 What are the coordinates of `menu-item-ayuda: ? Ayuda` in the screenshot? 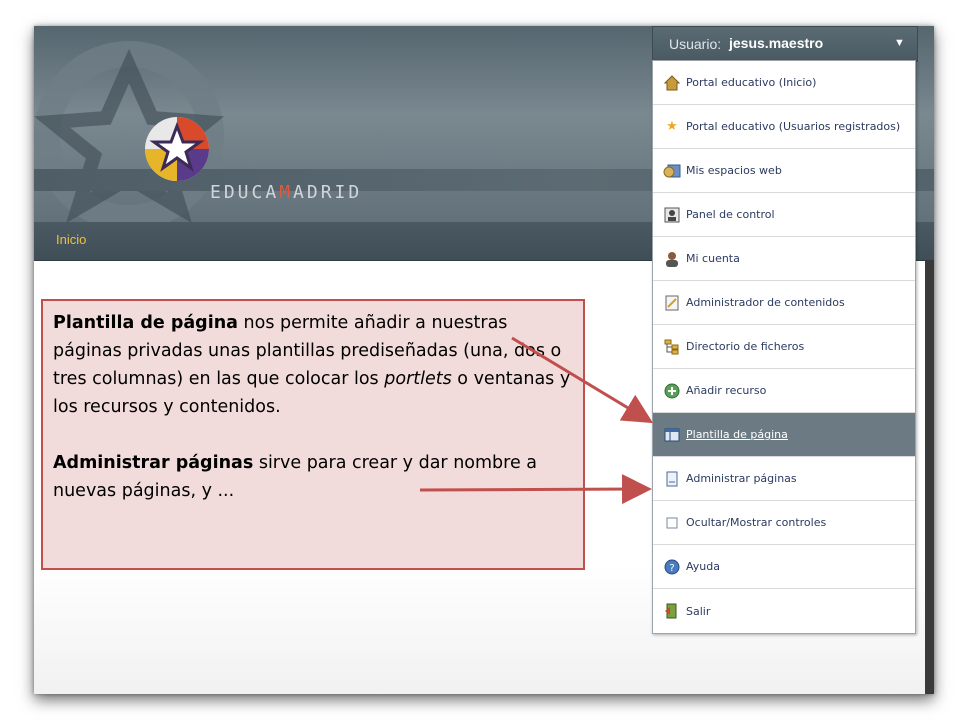 It's located at (784, 567).